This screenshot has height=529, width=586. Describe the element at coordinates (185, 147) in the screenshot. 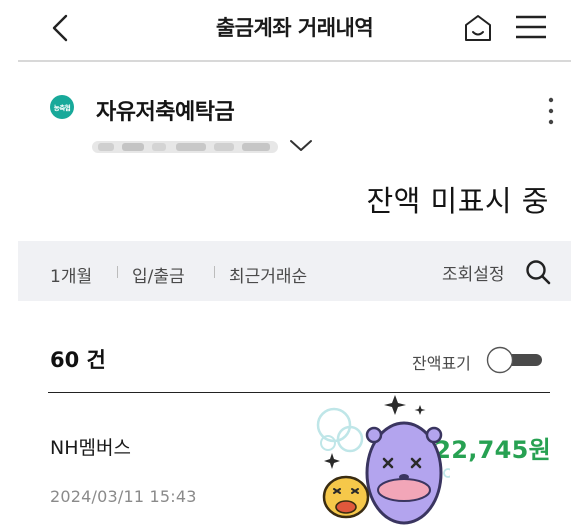

I see `account-number-masked` at that location.